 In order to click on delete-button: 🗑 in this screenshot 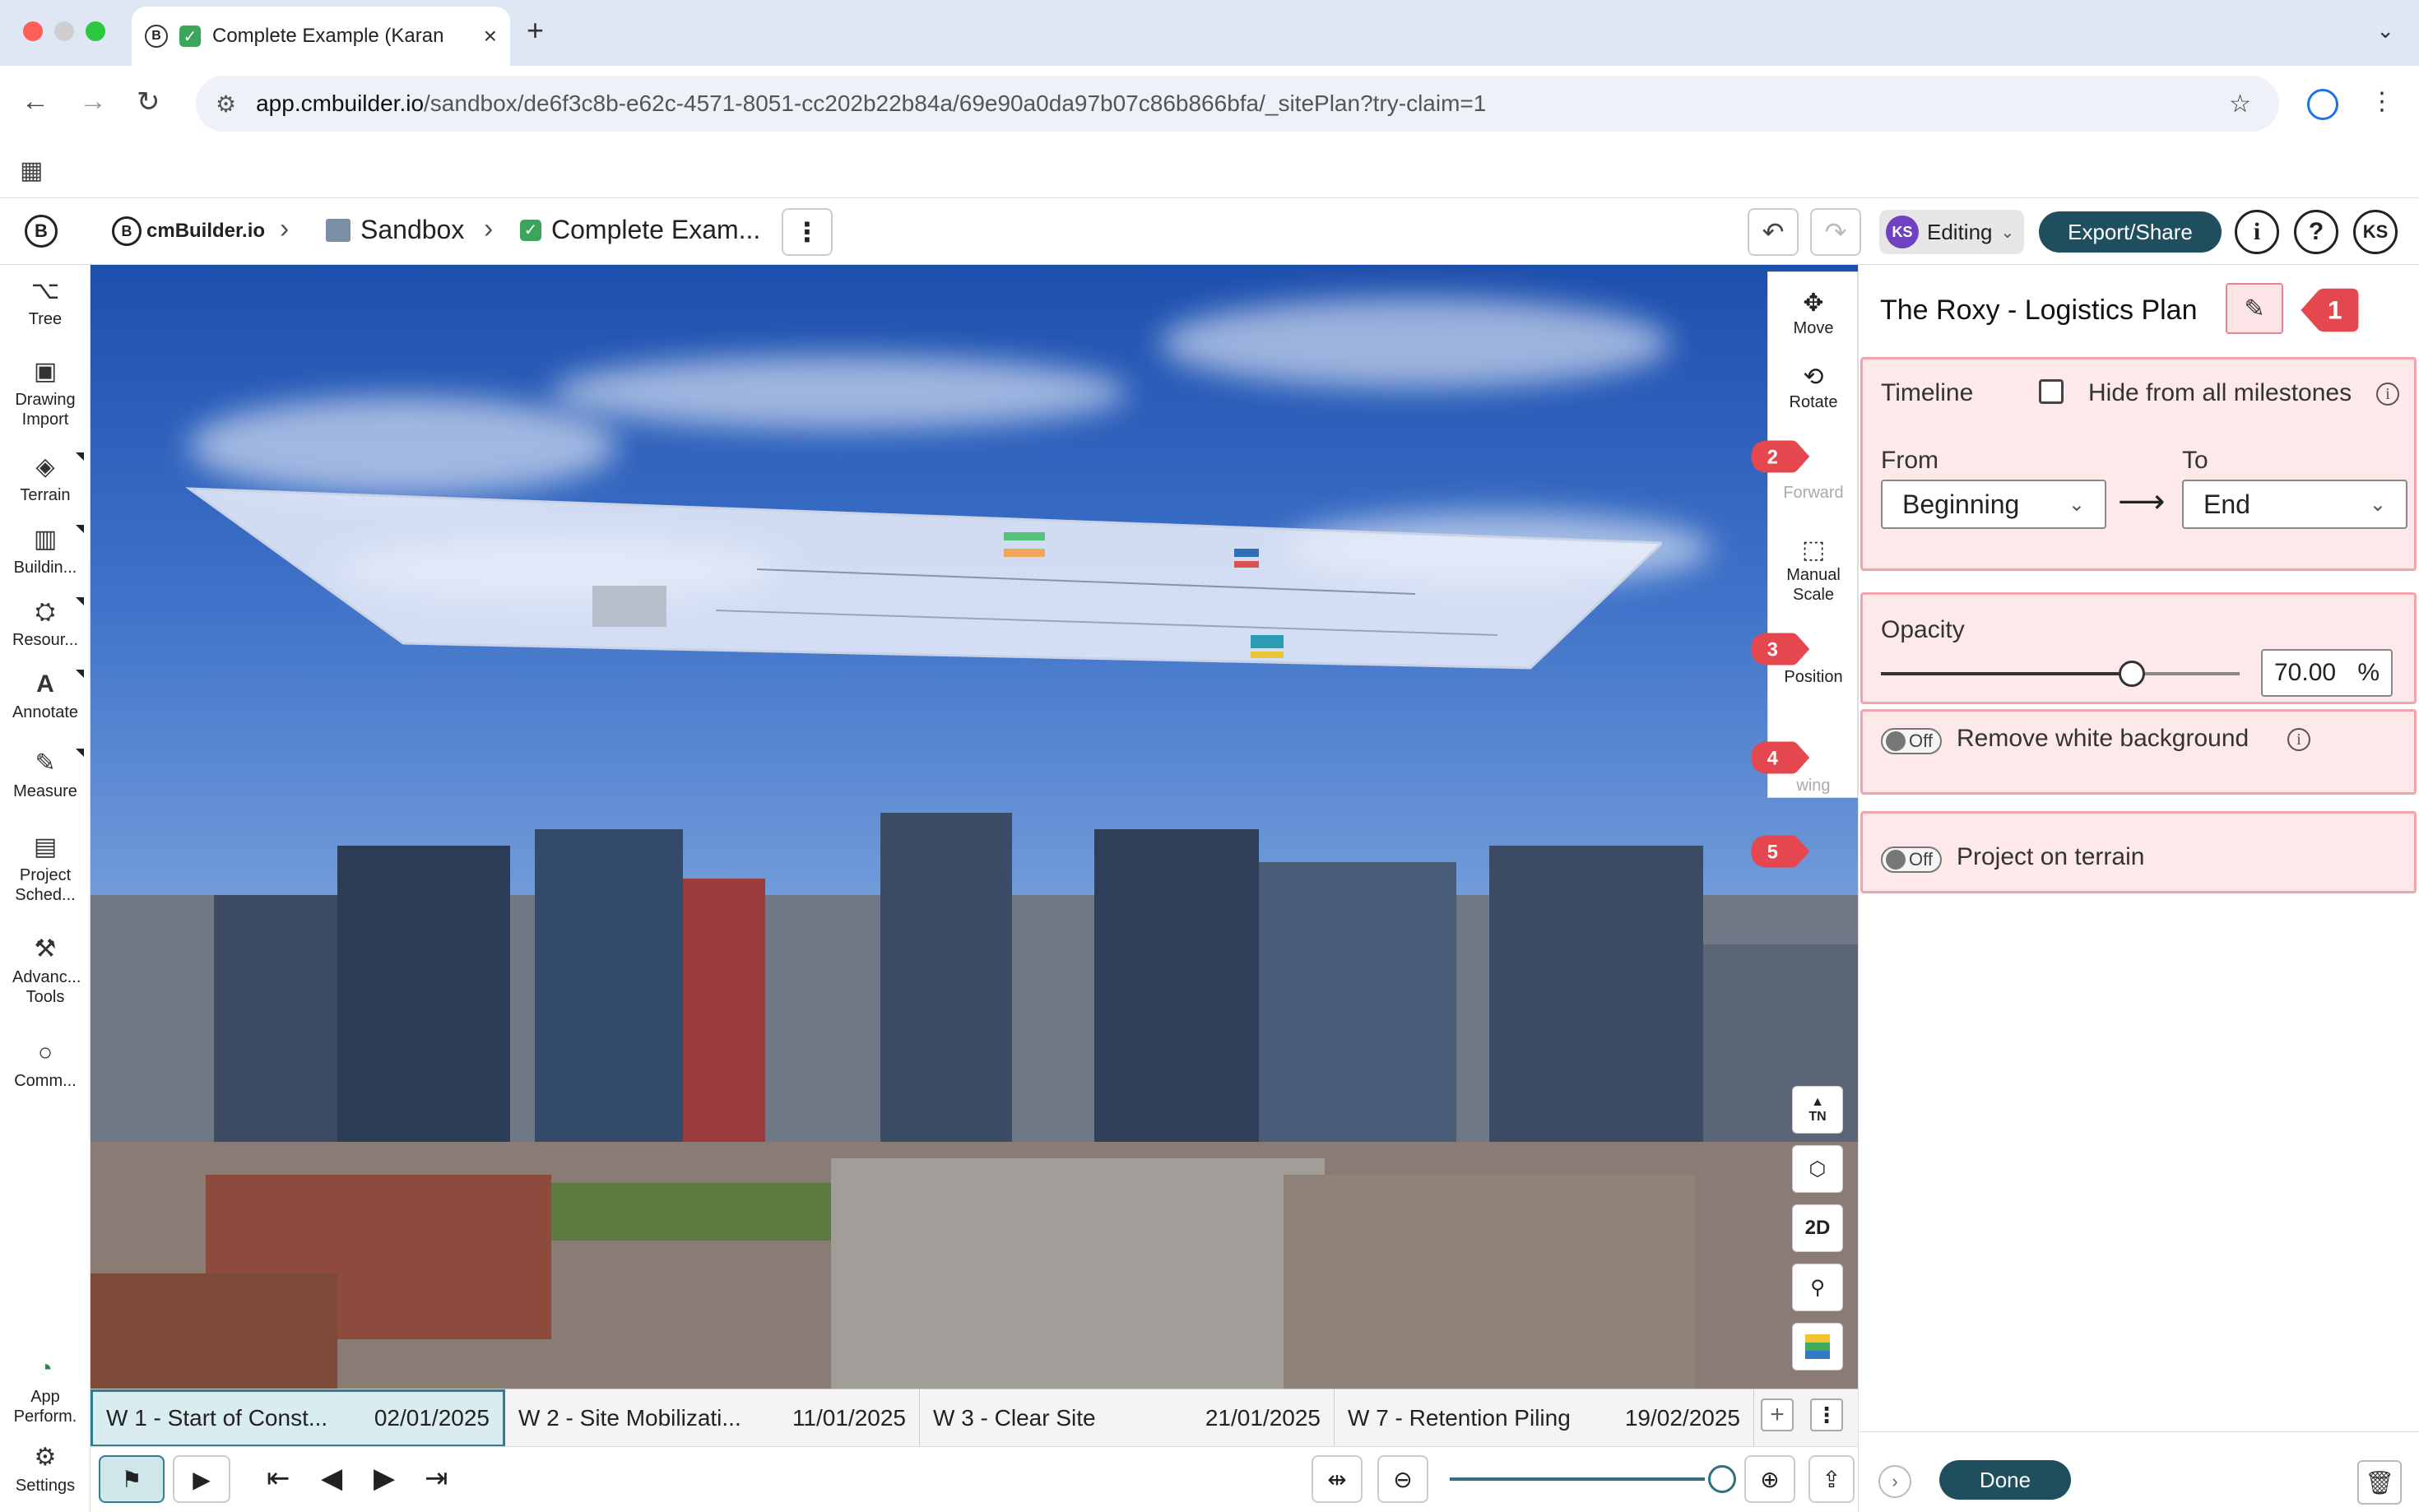, I will do `click(2379, 1482)`.